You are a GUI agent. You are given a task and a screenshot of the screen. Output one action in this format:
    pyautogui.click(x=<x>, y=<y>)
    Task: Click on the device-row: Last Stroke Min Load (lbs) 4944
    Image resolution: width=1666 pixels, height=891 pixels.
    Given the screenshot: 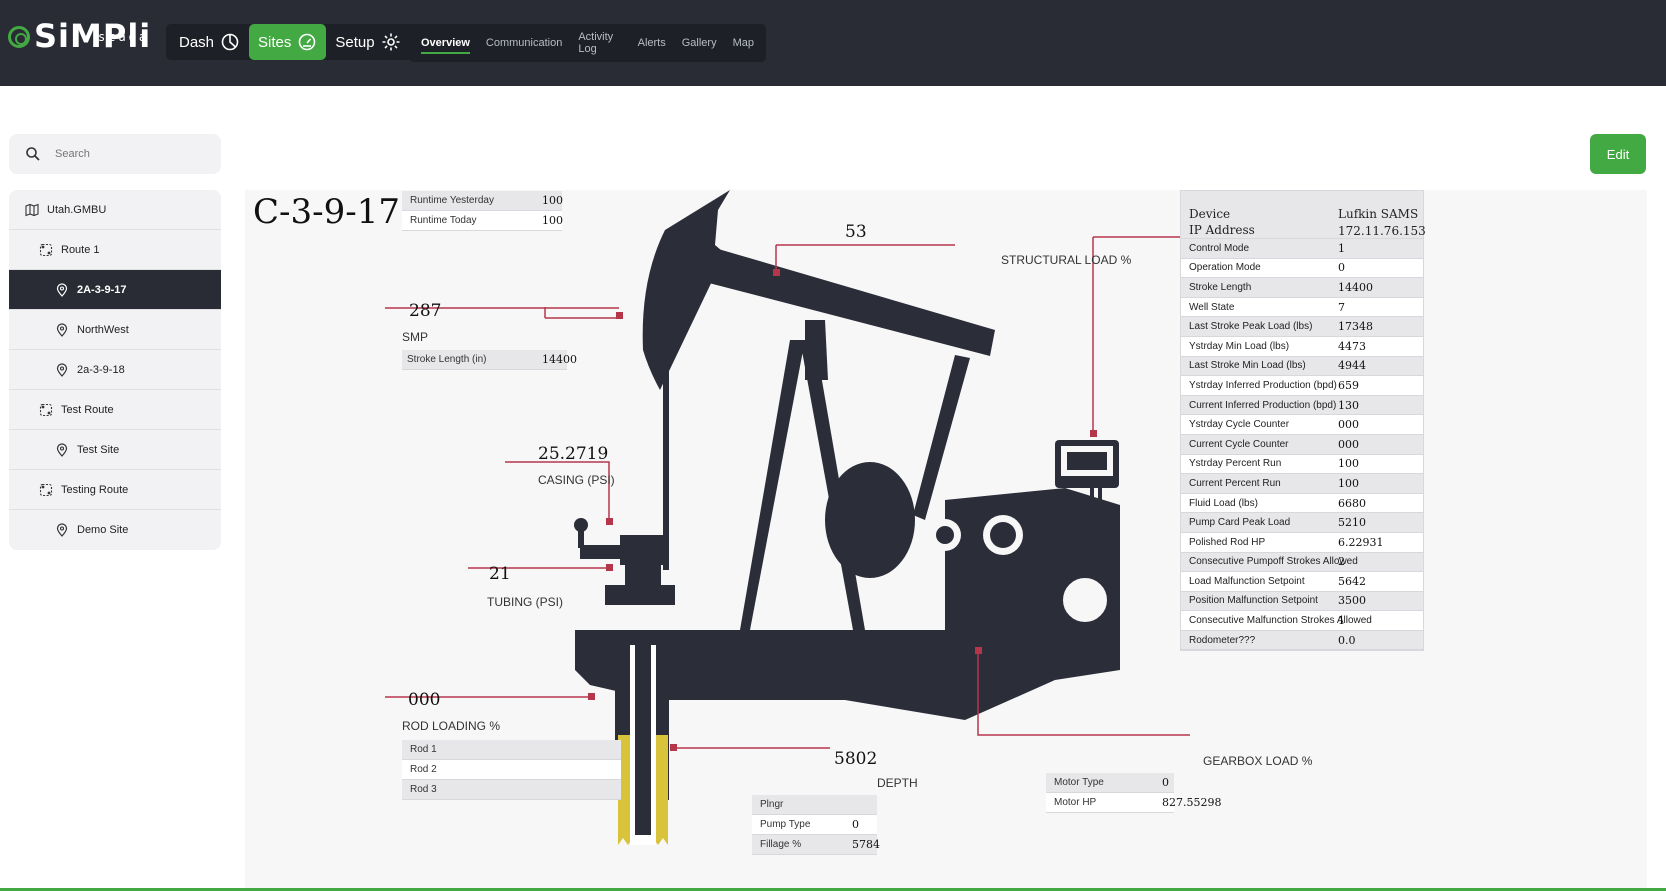 What is the action you would take?
    pyautogui.click(x=1302, y=366)
    